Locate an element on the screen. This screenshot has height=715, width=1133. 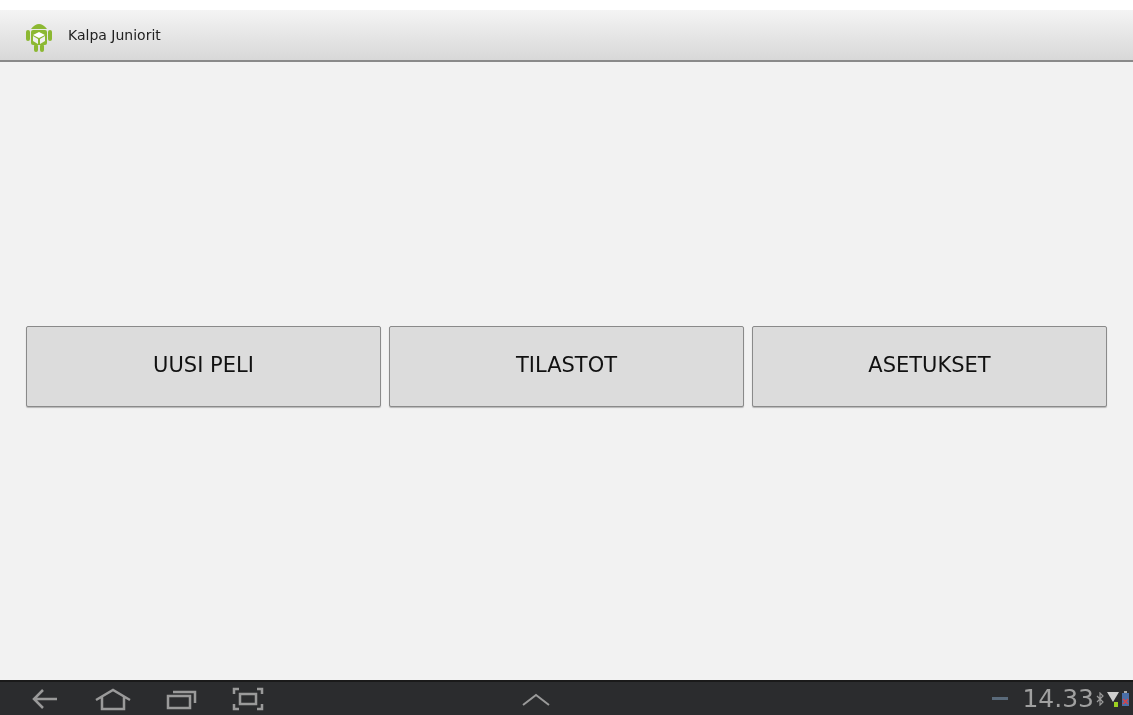
back-icon is located at coordinates (45, 698).